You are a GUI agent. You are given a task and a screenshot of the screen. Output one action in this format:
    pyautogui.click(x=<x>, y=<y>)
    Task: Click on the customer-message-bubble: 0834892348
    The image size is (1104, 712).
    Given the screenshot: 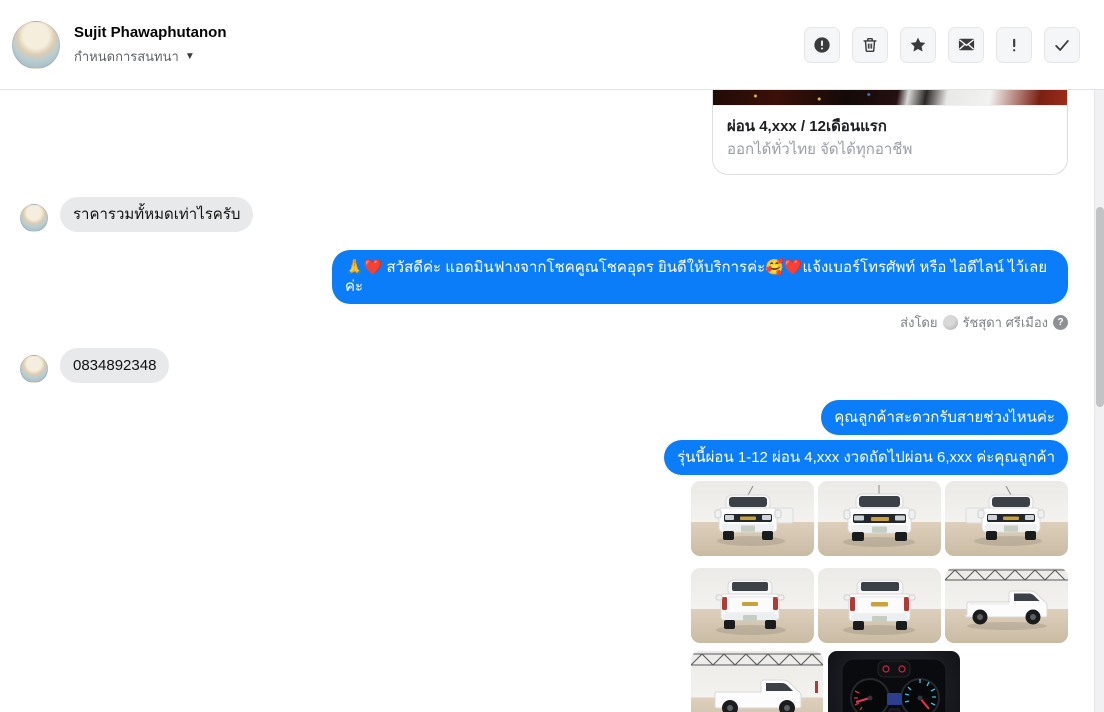 What is the action you would take?
    pyautogui.click(x=115, y=365)
    